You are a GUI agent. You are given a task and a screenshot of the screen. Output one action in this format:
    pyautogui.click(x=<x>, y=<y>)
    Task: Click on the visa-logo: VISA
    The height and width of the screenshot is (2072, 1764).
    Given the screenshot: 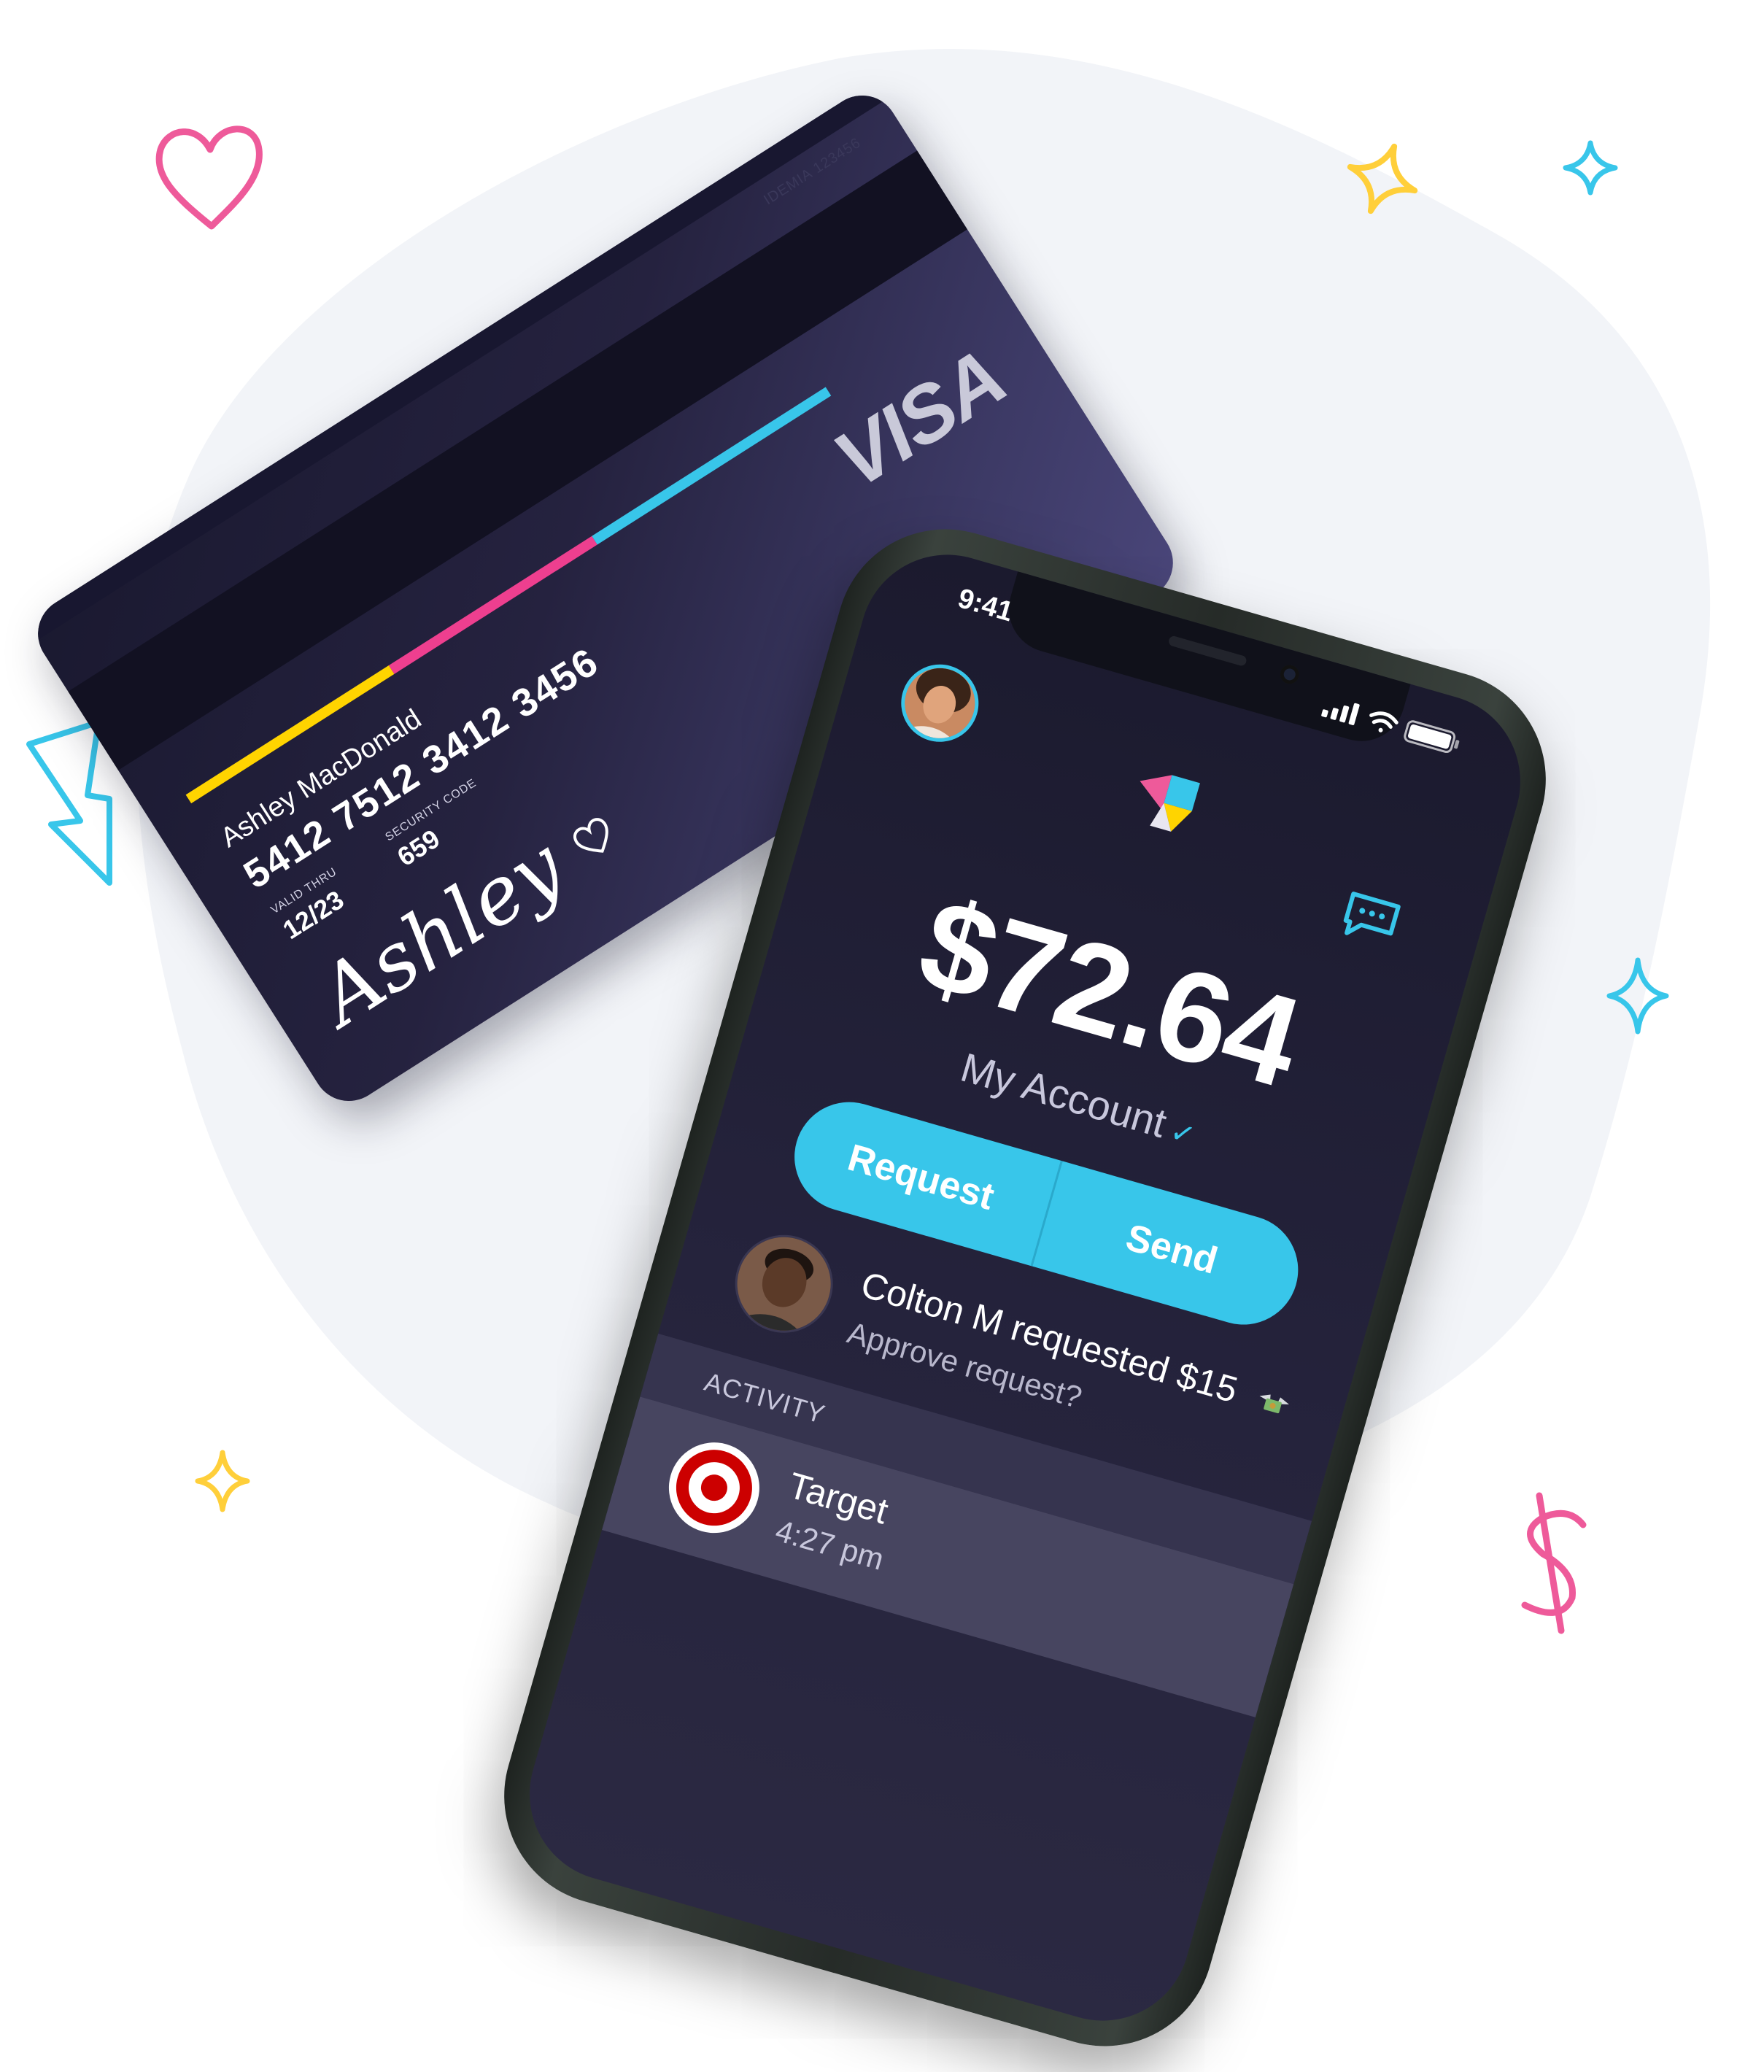 What is the action you would take?
    pyautogui.click(x=920, y=418)
    